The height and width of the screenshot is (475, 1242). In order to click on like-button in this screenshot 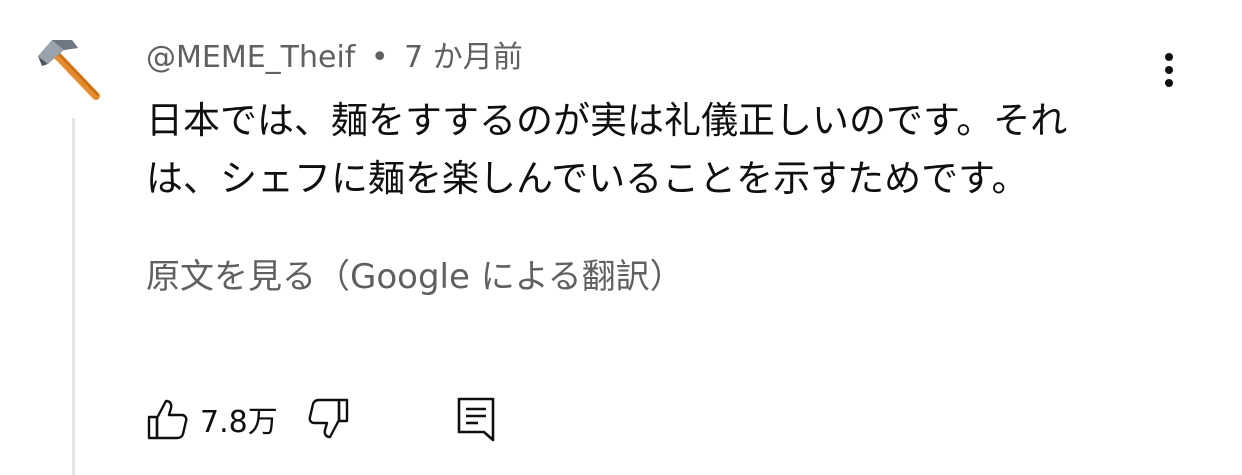, I will do `click(167, 419)`.